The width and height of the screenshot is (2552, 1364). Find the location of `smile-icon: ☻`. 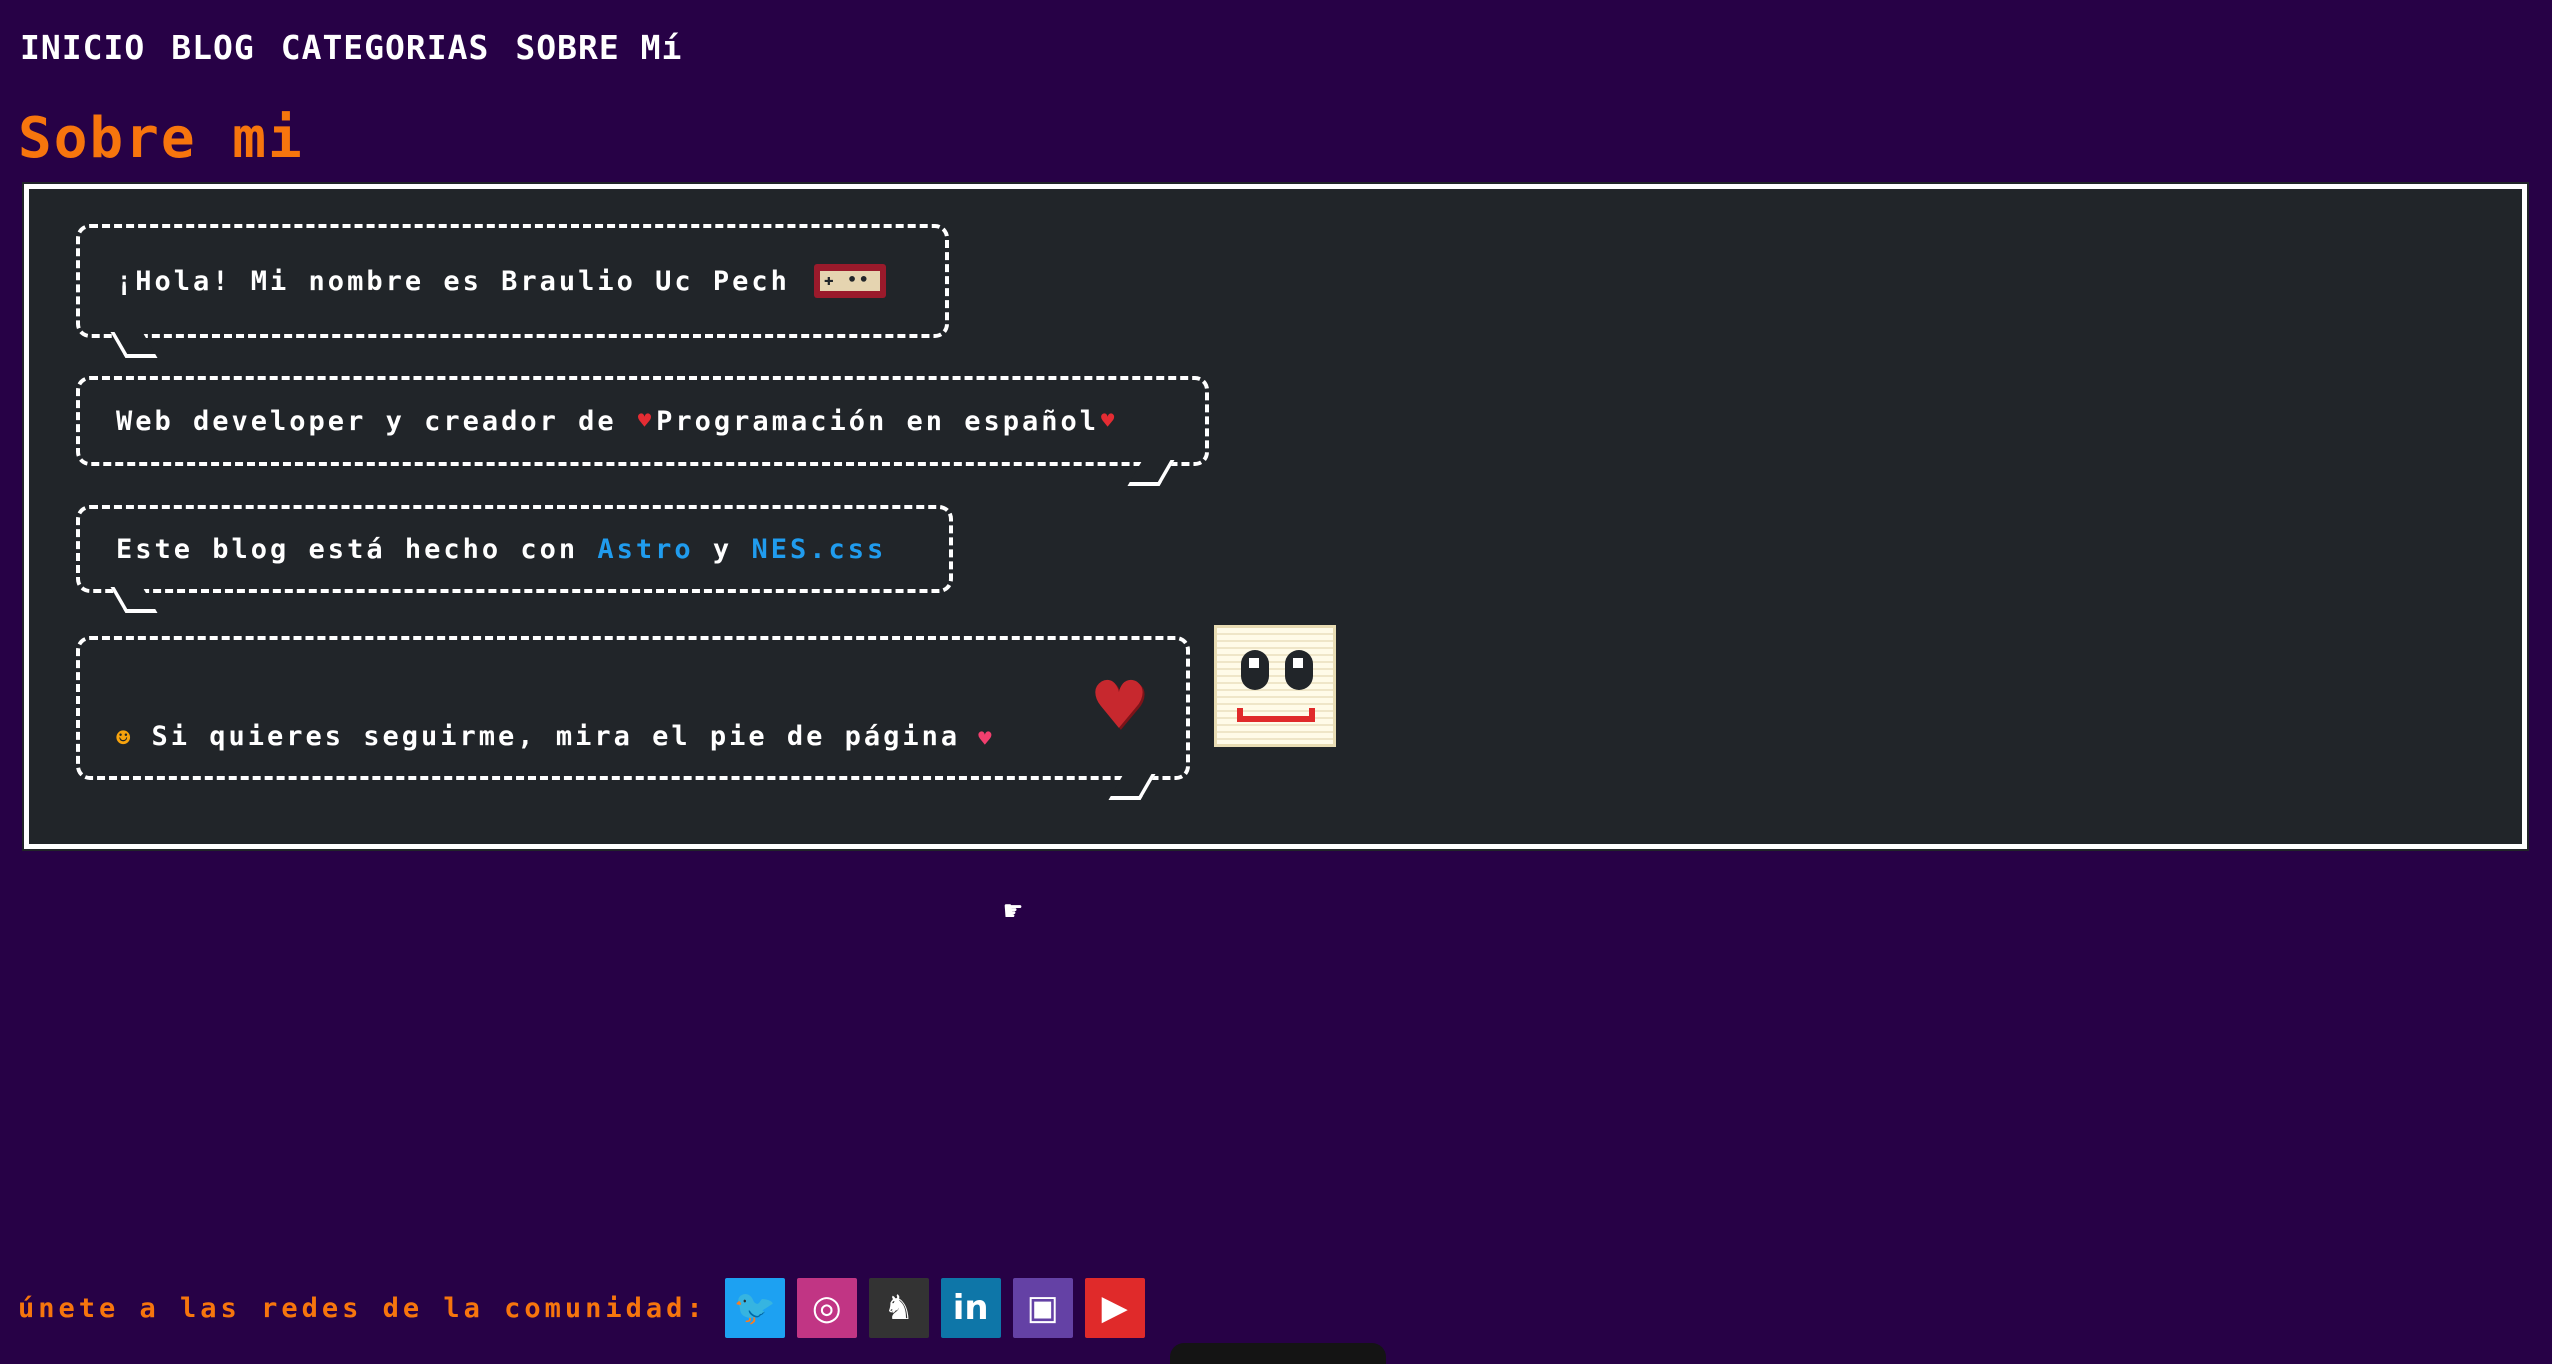

smile-icon: ☻ is located at coordinates (125, 738).